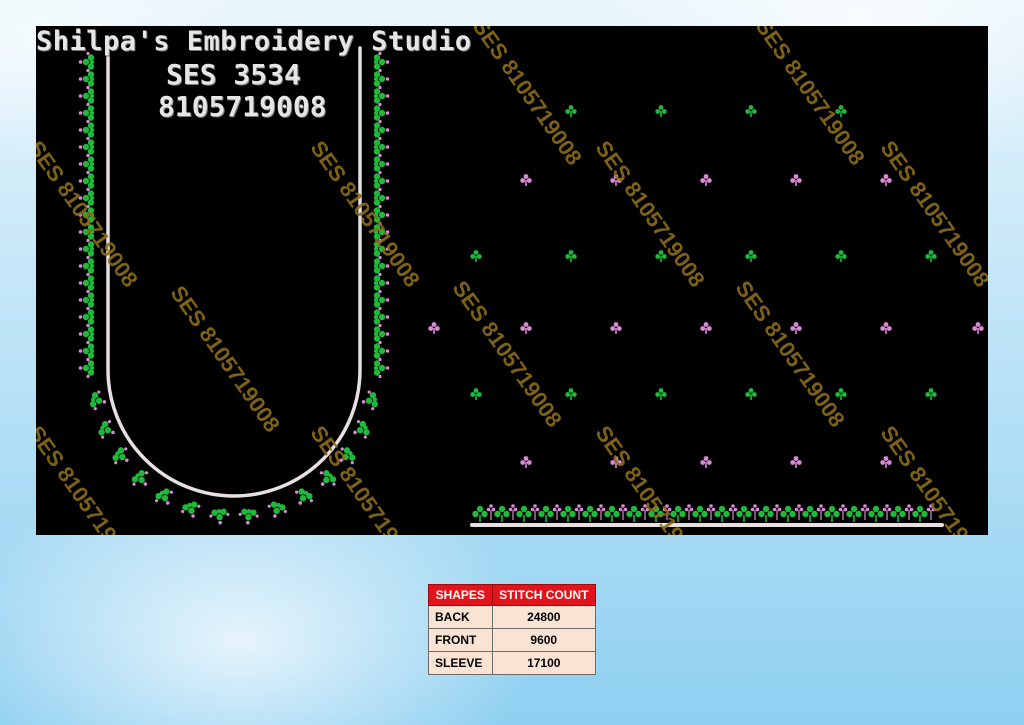  Describe the element at coordinates (460, 617) in the screenshot. I see `shape-name: BACK` at that location.